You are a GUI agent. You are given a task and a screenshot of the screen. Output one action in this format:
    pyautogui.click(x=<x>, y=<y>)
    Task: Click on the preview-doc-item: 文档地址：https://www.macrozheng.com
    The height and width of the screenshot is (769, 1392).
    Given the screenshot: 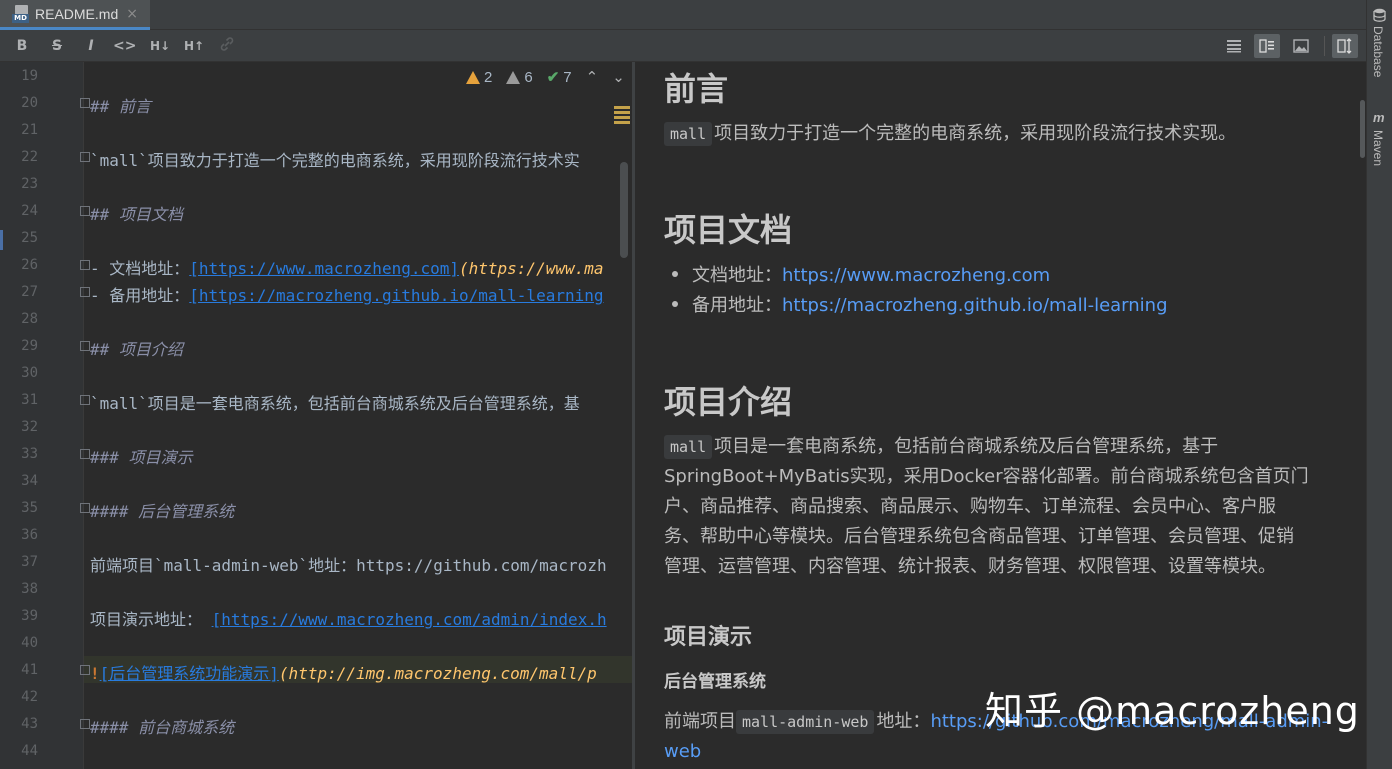 What is the action you would take?
    pyautogui.click(x=853, y=276)
    